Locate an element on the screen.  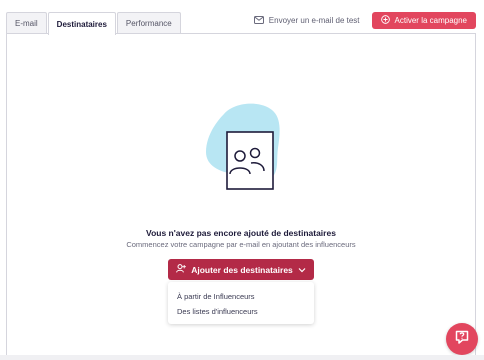
add-user-icon is located at coordinates (181, 269).